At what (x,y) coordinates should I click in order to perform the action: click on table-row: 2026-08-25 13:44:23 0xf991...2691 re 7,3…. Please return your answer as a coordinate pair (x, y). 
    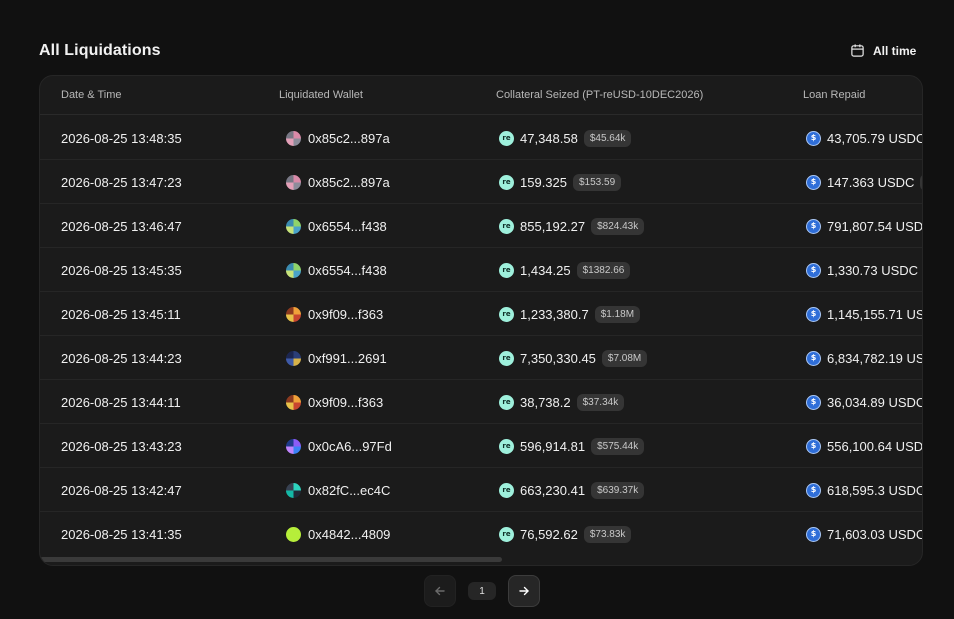
    Looking at the image, I should click on (481, 358).